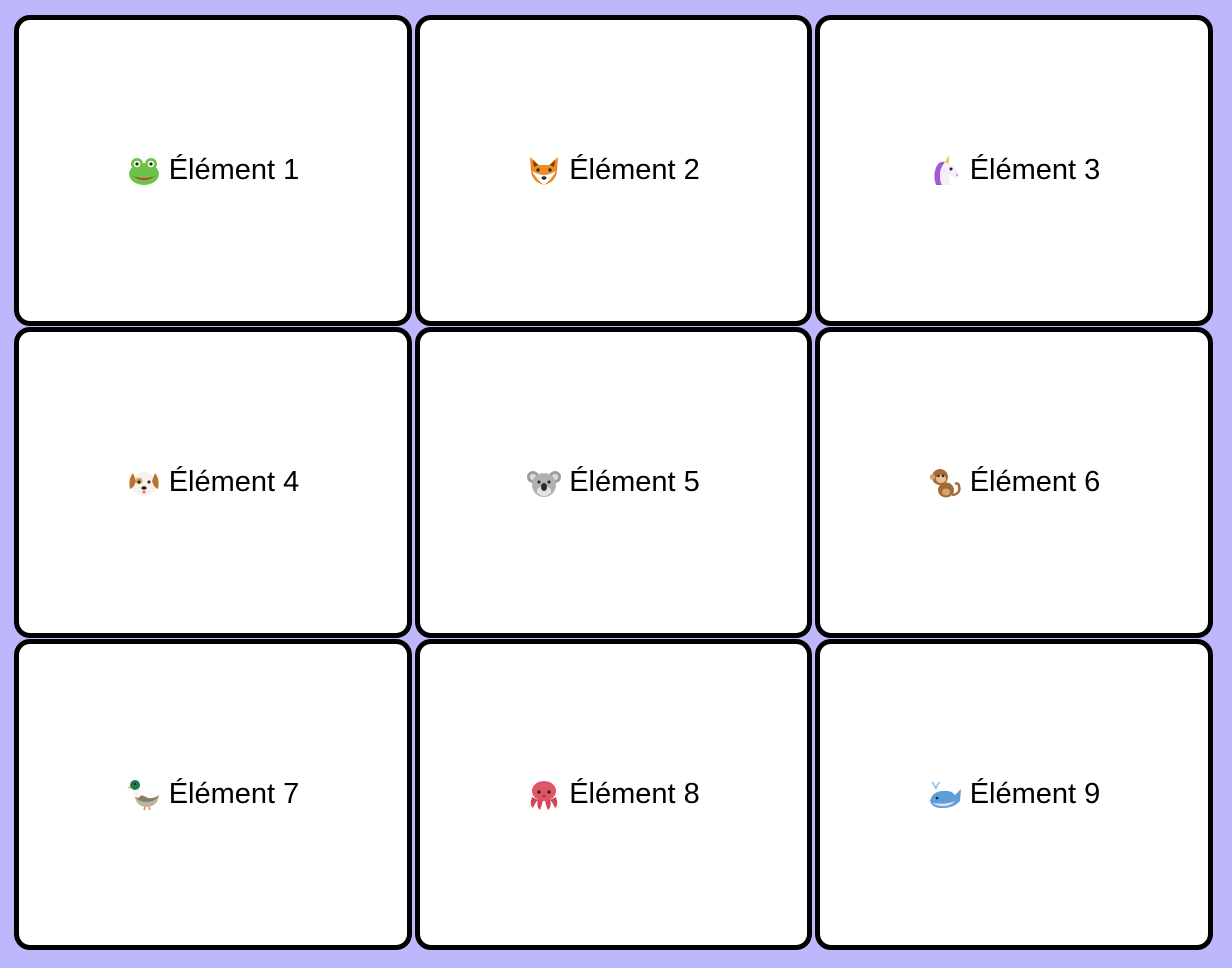 The image size is (1232, 968). I want to click on dog-icon, so click(144, 483).